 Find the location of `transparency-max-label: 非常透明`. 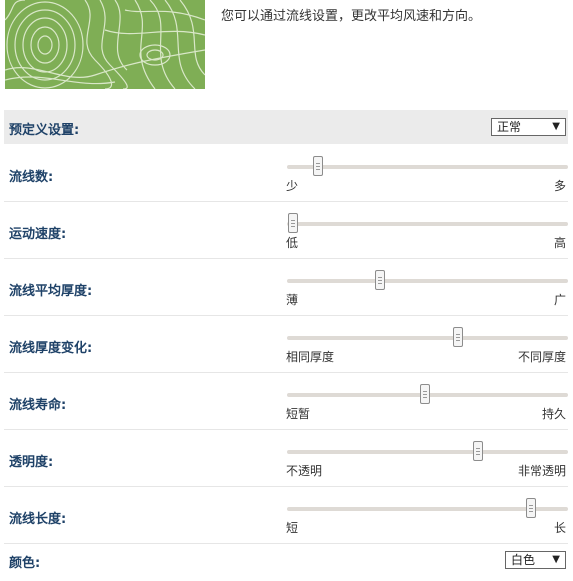

transparency-max-label: 非常透明 is located at coordinates (541, 471).